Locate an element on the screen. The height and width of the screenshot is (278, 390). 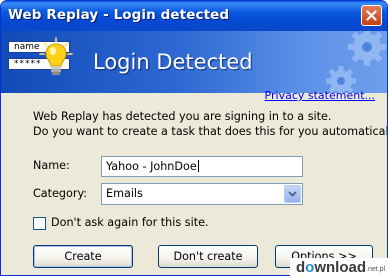
title-bar: Web Replay - Login detected is located at coordinates (194, 16).